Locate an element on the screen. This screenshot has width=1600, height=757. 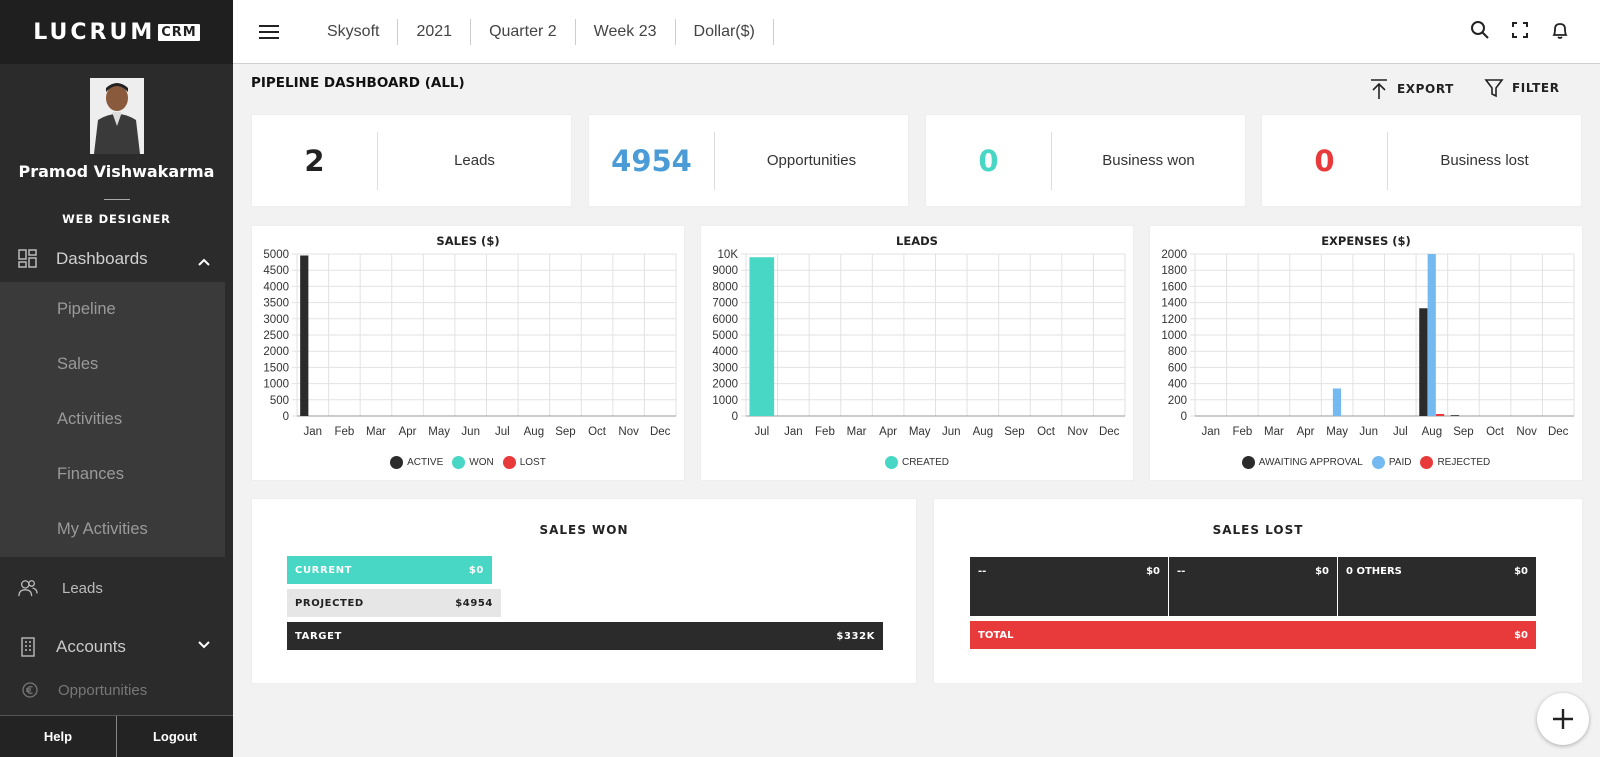
hamburger-menu-icon is located at coordinates (269, 32).